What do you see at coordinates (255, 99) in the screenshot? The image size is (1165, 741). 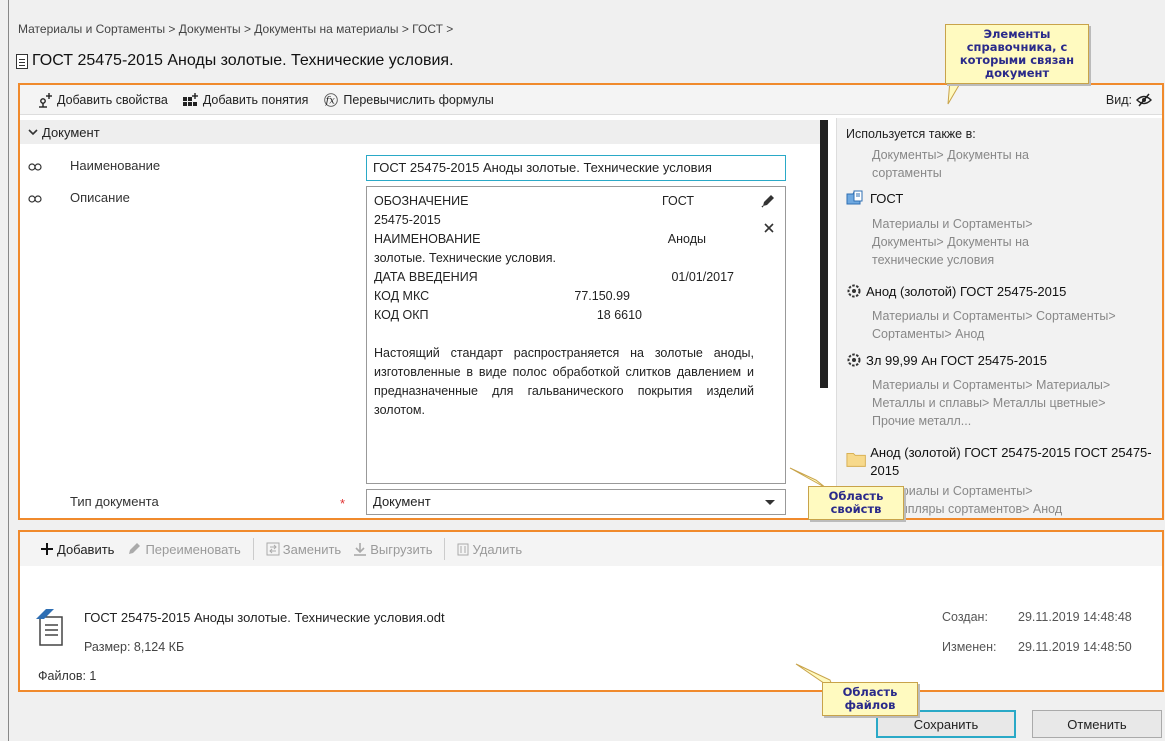 I see `add-concepts-label: Добавить понятия` at bounding box center [255, 99].